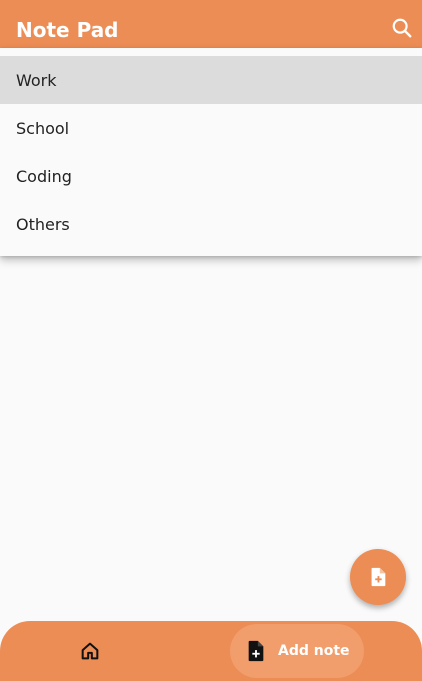  I want to click on bottom-nav-bar: Add note, so click(211, 651).